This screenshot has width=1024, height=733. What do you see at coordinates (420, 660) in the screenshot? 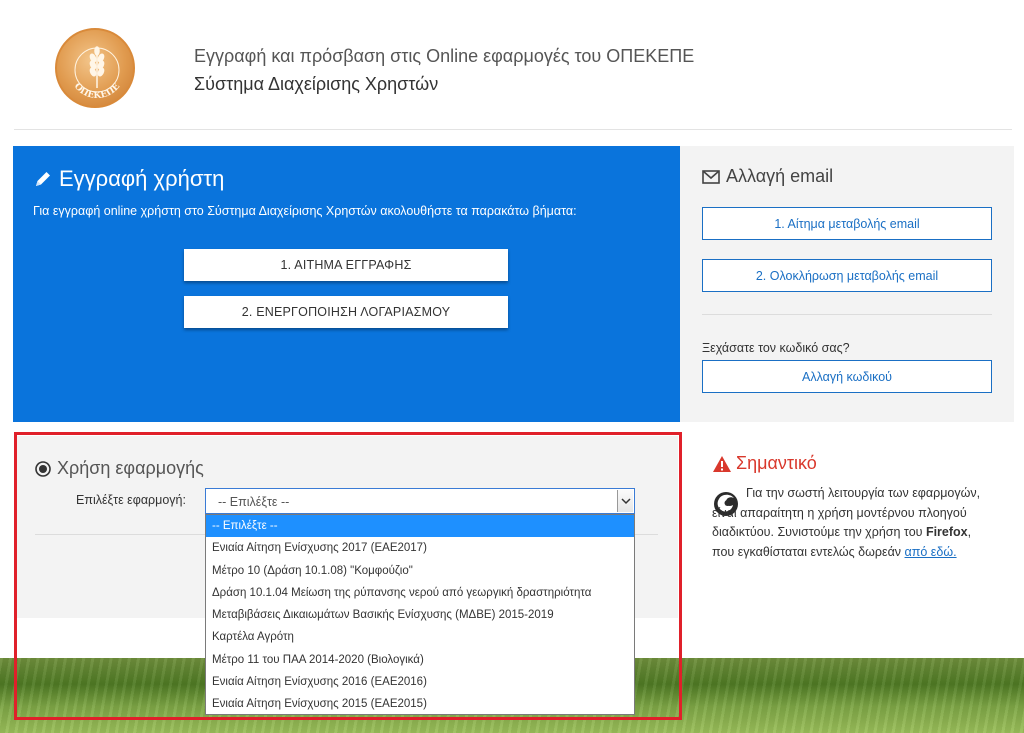
I see `dropdown-option: Μέτρο 11 του ΠΑΑ 2014-2020 (Βιολογικά)` at bounding box center [420, 660].